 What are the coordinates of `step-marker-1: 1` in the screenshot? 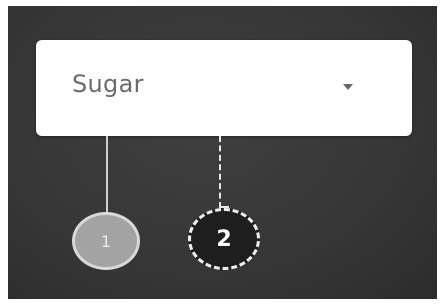 It's located at (106, 241).